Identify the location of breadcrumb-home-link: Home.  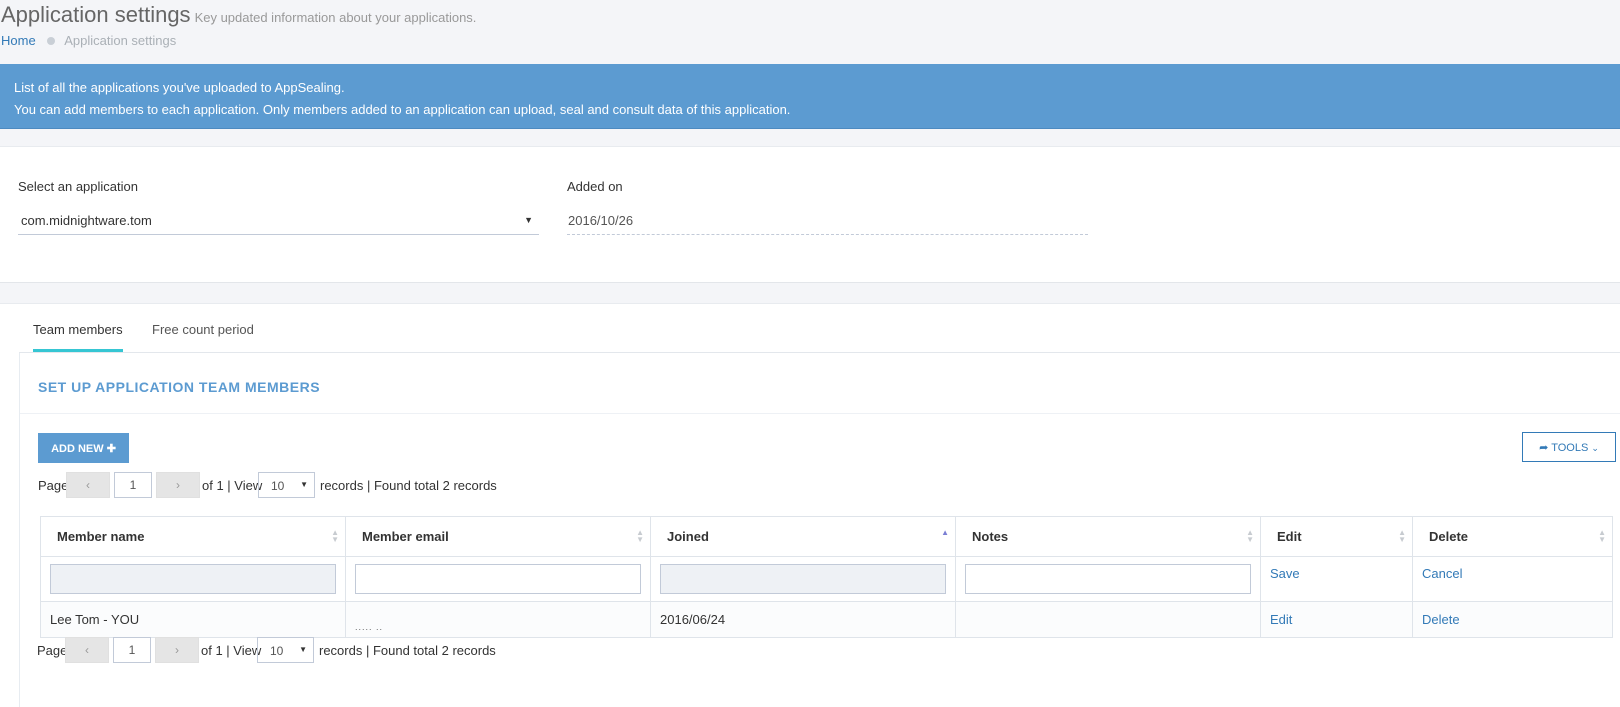
(18, 40).